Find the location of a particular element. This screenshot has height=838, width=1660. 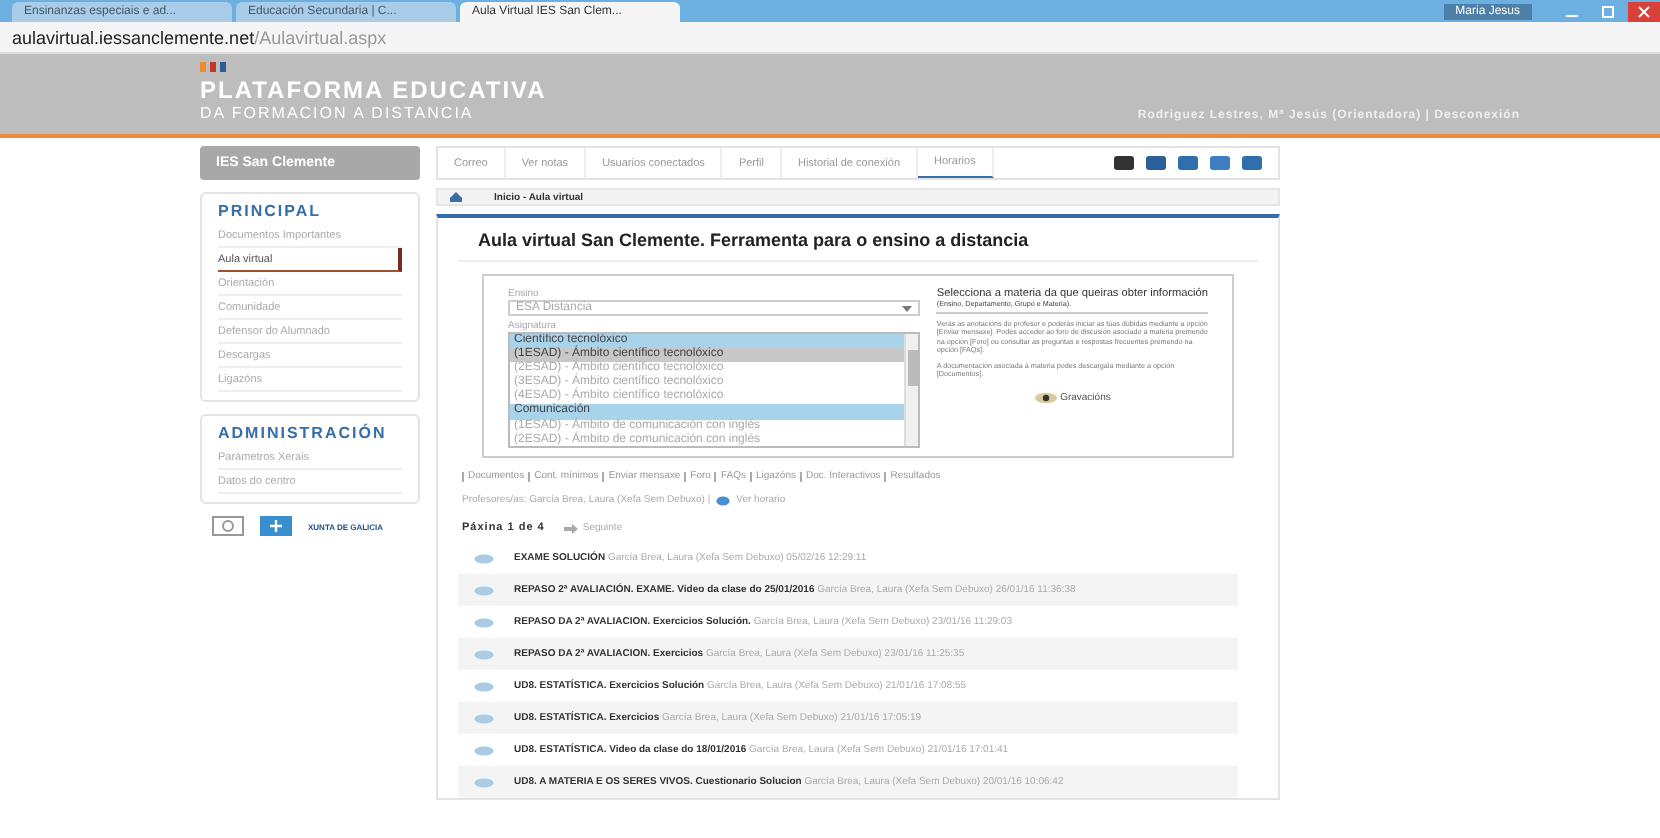

site-title: PLATAFORMA EDUCATIVA is located at coordinates (373, 90).